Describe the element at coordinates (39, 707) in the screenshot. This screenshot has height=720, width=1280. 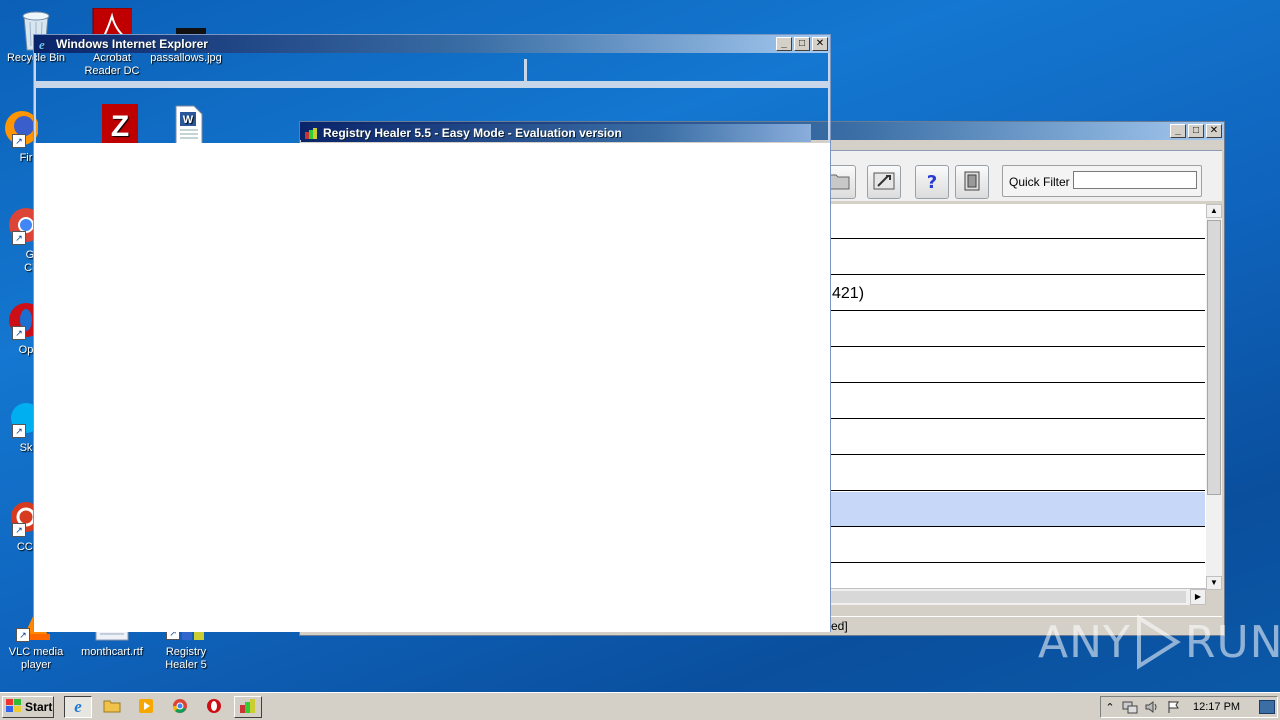
I see `start-label: Start` at that location.